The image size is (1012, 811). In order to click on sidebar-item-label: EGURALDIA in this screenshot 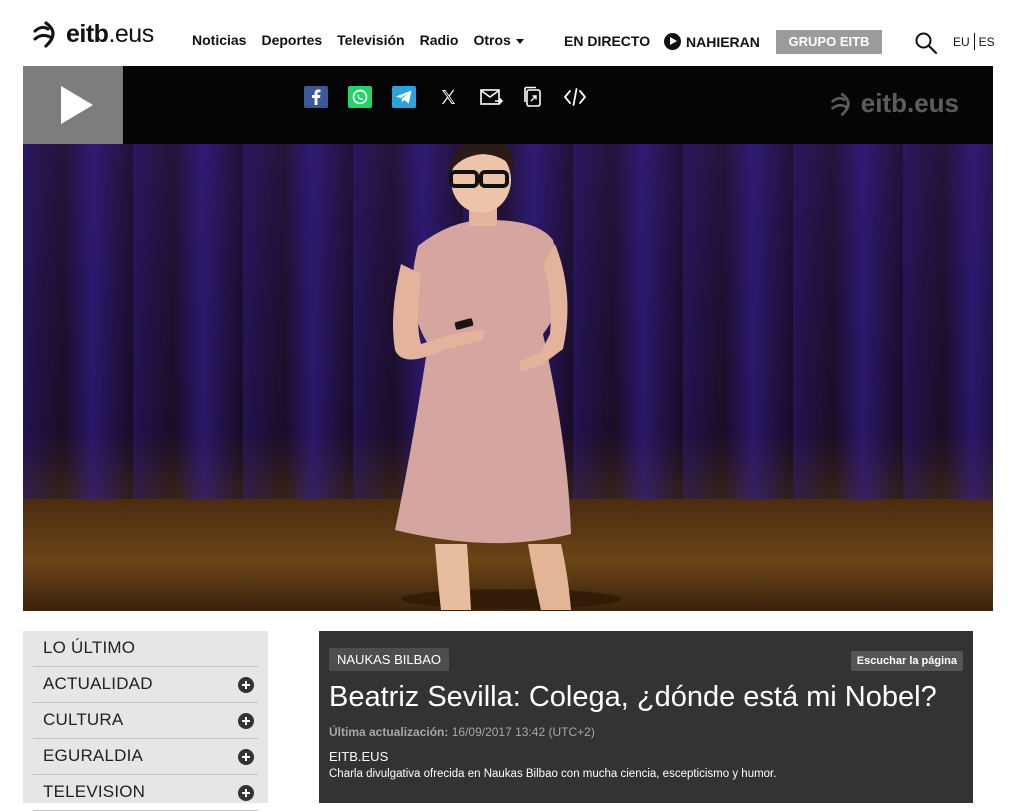, I will do `click(93, 755)`.